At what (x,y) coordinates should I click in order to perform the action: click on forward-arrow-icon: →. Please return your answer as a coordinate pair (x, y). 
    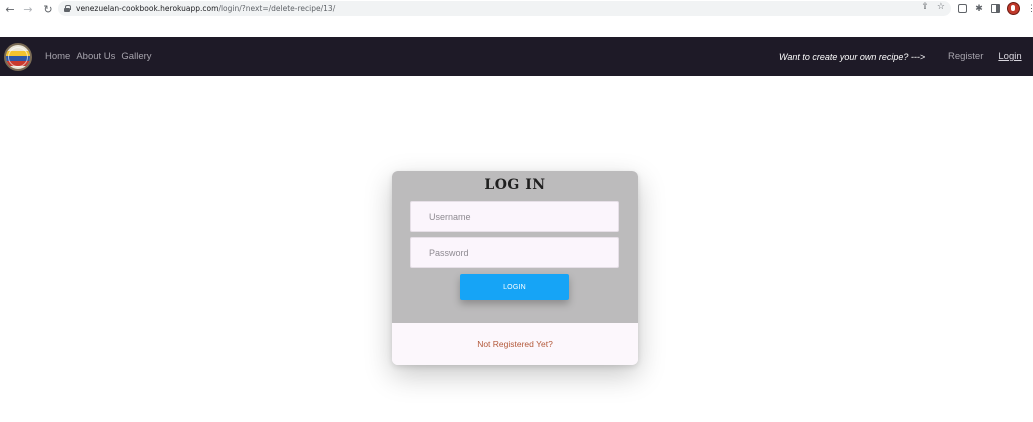
    Looking at the image, I should click on (28, 9).